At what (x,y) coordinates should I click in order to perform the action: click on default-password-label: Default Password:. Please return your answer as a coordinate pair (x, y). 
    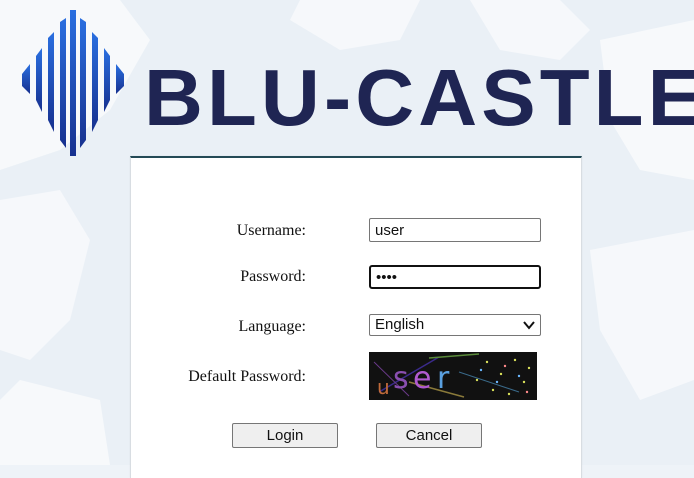
    Looking at the image, I should click on (247, 376).